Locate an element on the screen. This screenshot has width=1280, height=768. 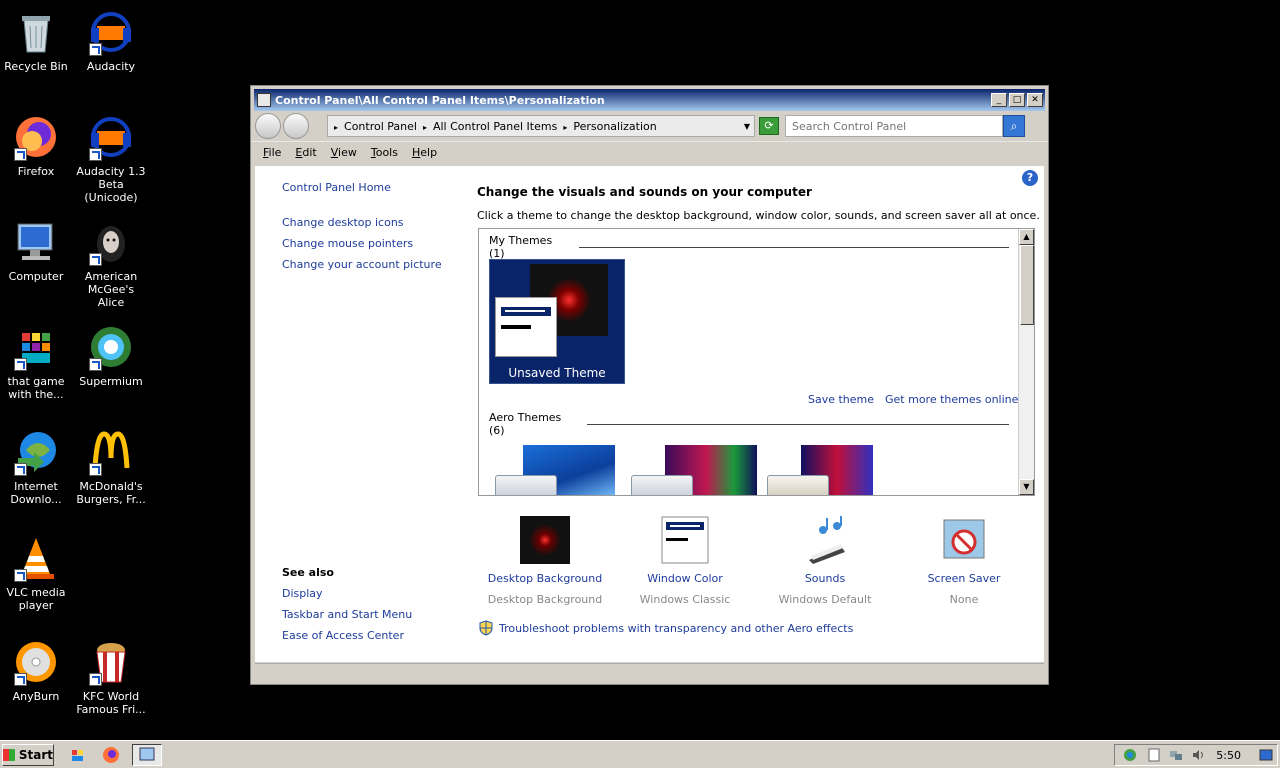
show-desktop-icon is located at coordinates (1266, 755).